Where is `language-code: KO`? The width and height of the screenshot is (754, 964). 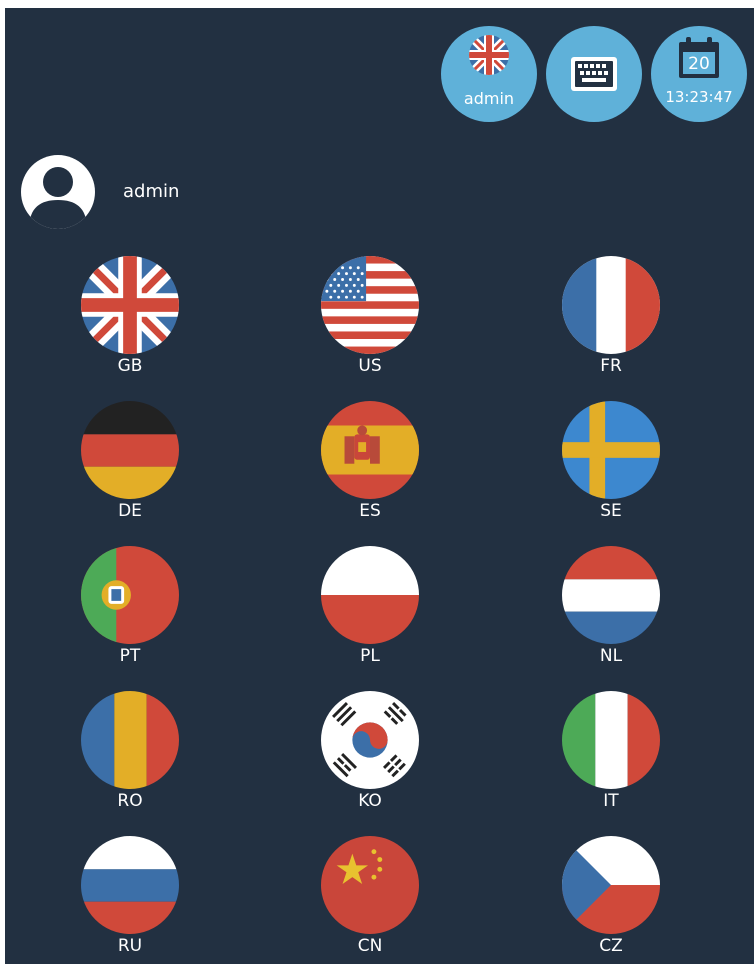
language-code: KO is located at coordinates (370, 801).